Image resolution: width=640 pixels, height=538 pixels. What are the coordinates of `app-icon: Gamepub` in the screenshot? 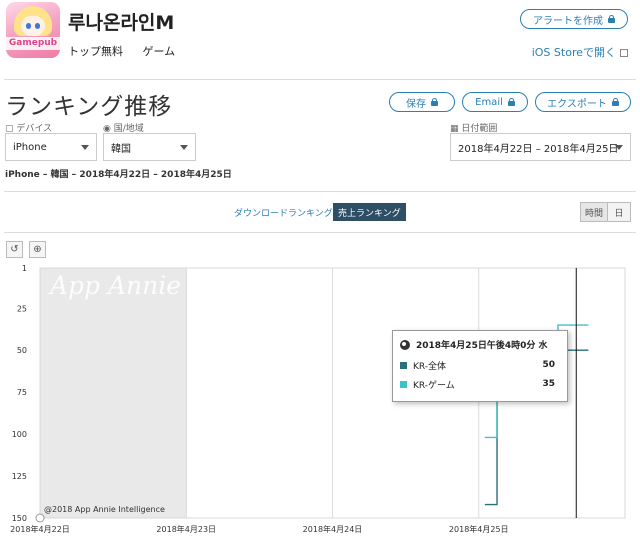 It's located at (33, 30).